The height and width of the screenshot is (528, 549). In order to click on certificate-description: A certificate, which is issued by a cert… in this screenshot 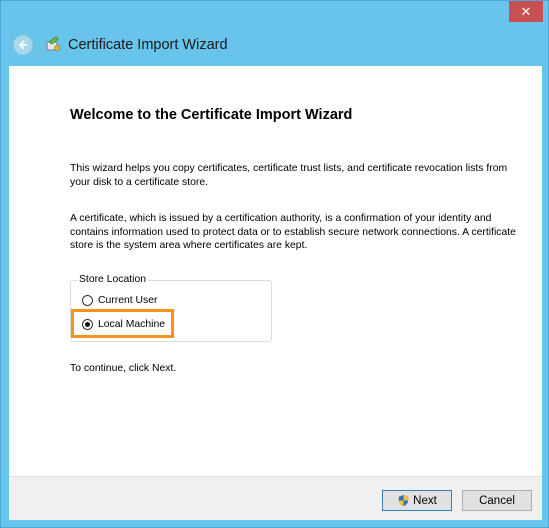, I will do `click(293, 232)`.